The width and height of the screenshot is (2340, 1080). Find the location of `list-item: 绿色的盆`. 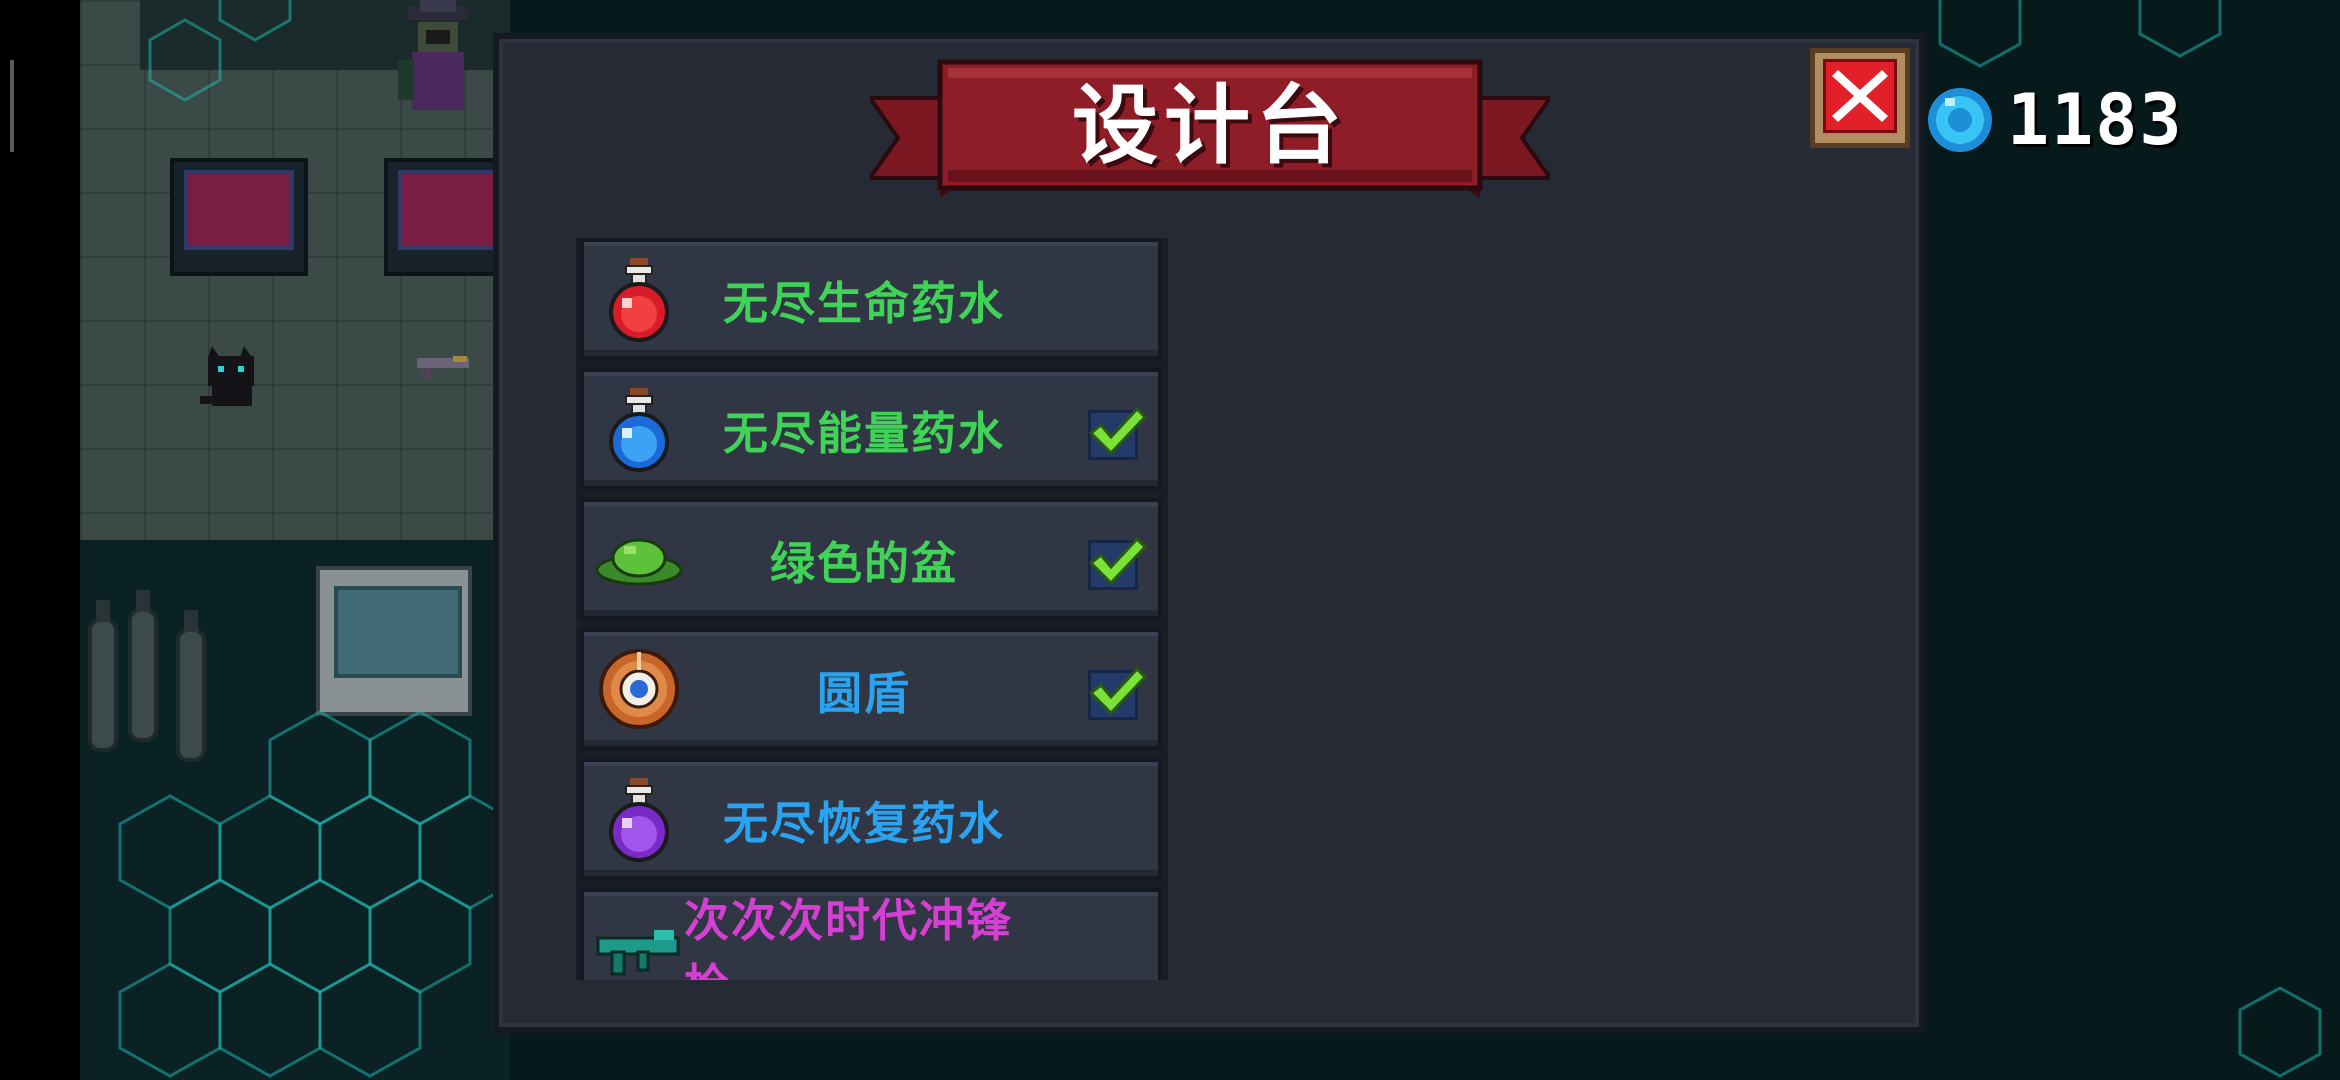

list-item: 绿色的盆 is located at coordinates (871, 559).